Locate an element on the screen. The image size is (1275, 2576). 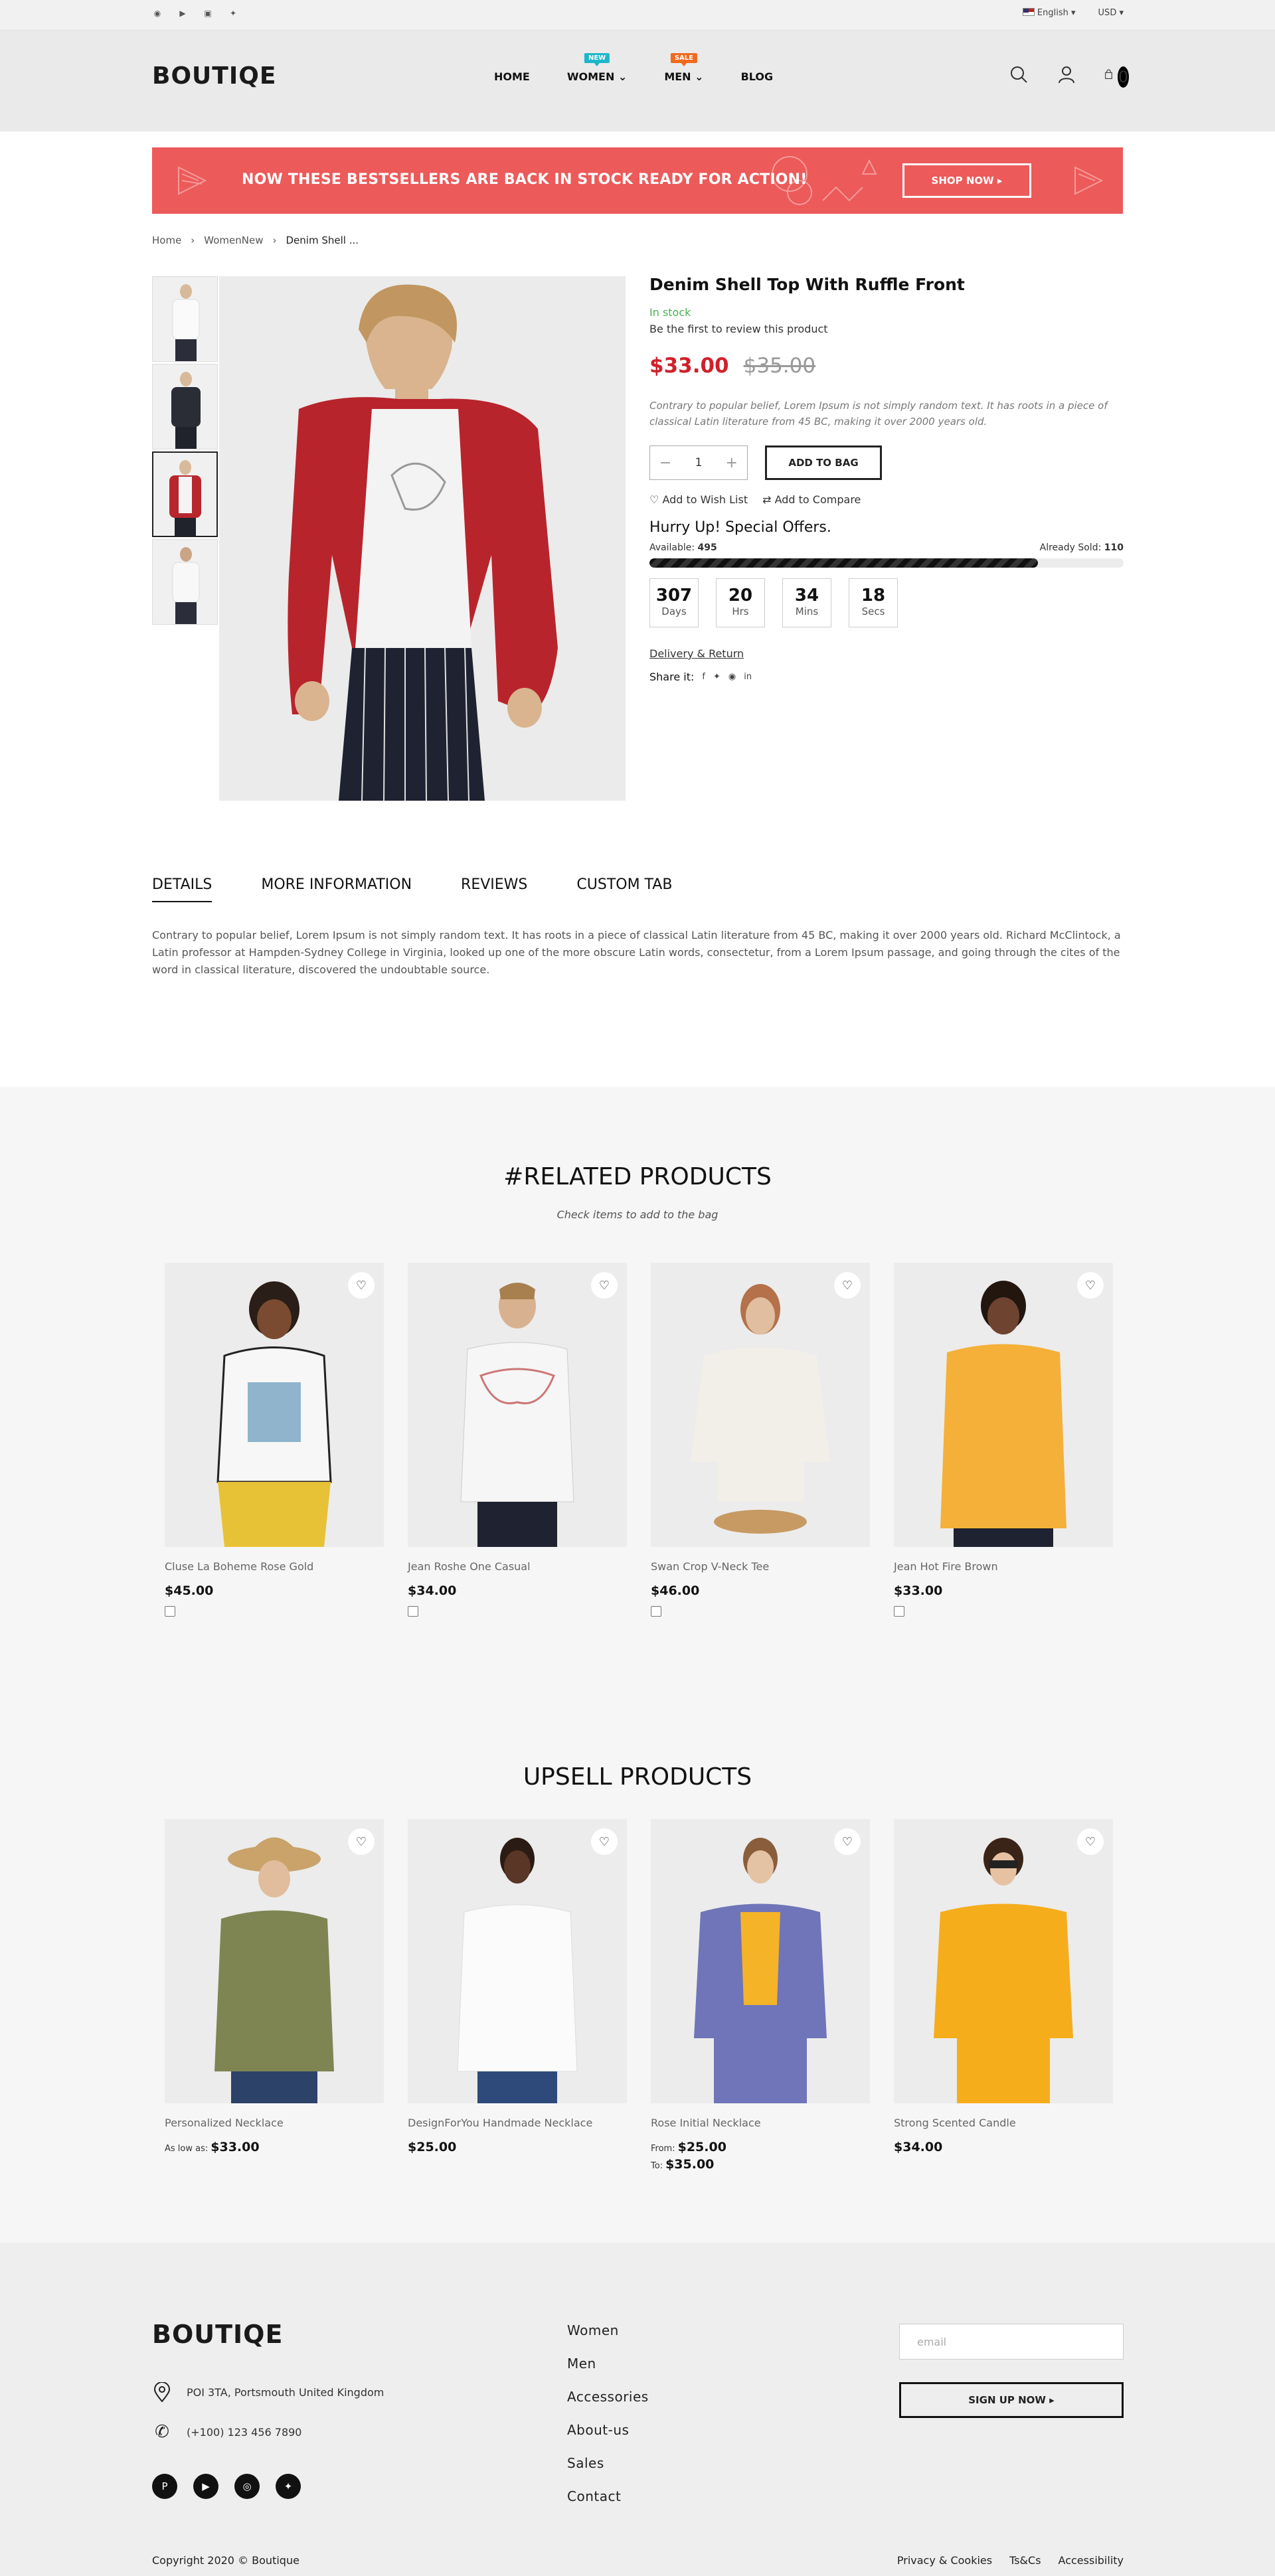
sign-up-button: SIGN UP NOW ▸ is located at coordinates (1011, 2400).